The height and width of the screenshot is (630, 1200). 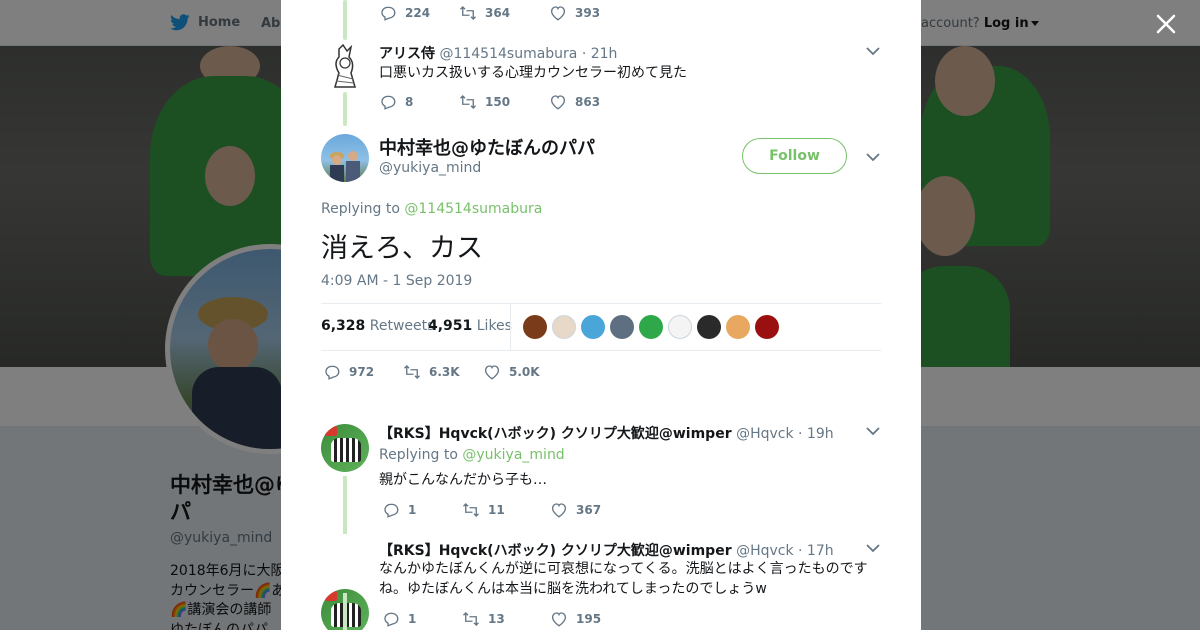 I want to click on replying-to-link: @yukiya_mind, so click(x=513, y=455).